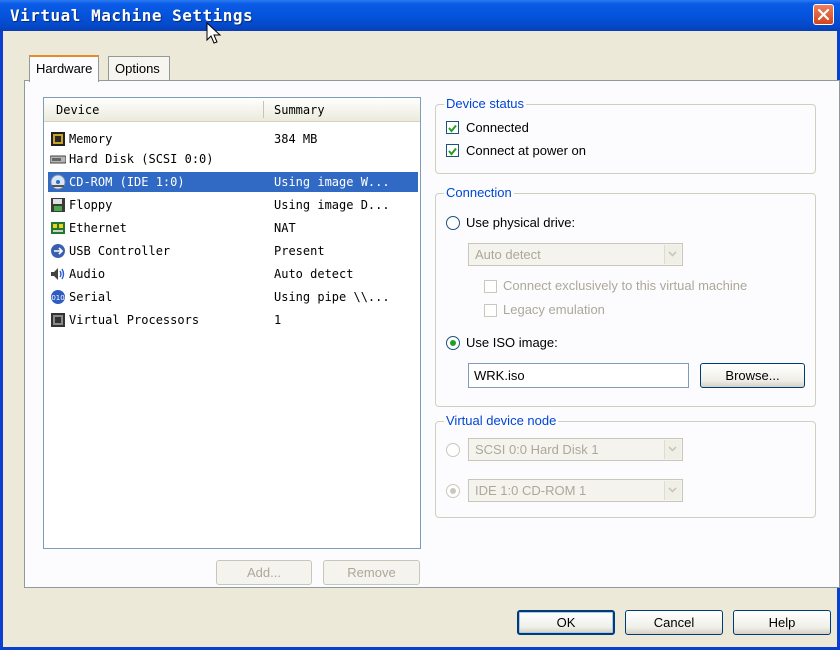 Image resolution: width=840 pixels, height=650 pixels. I want to click on connect-at-power-on-label: Connect at power on, so click(526, 150).